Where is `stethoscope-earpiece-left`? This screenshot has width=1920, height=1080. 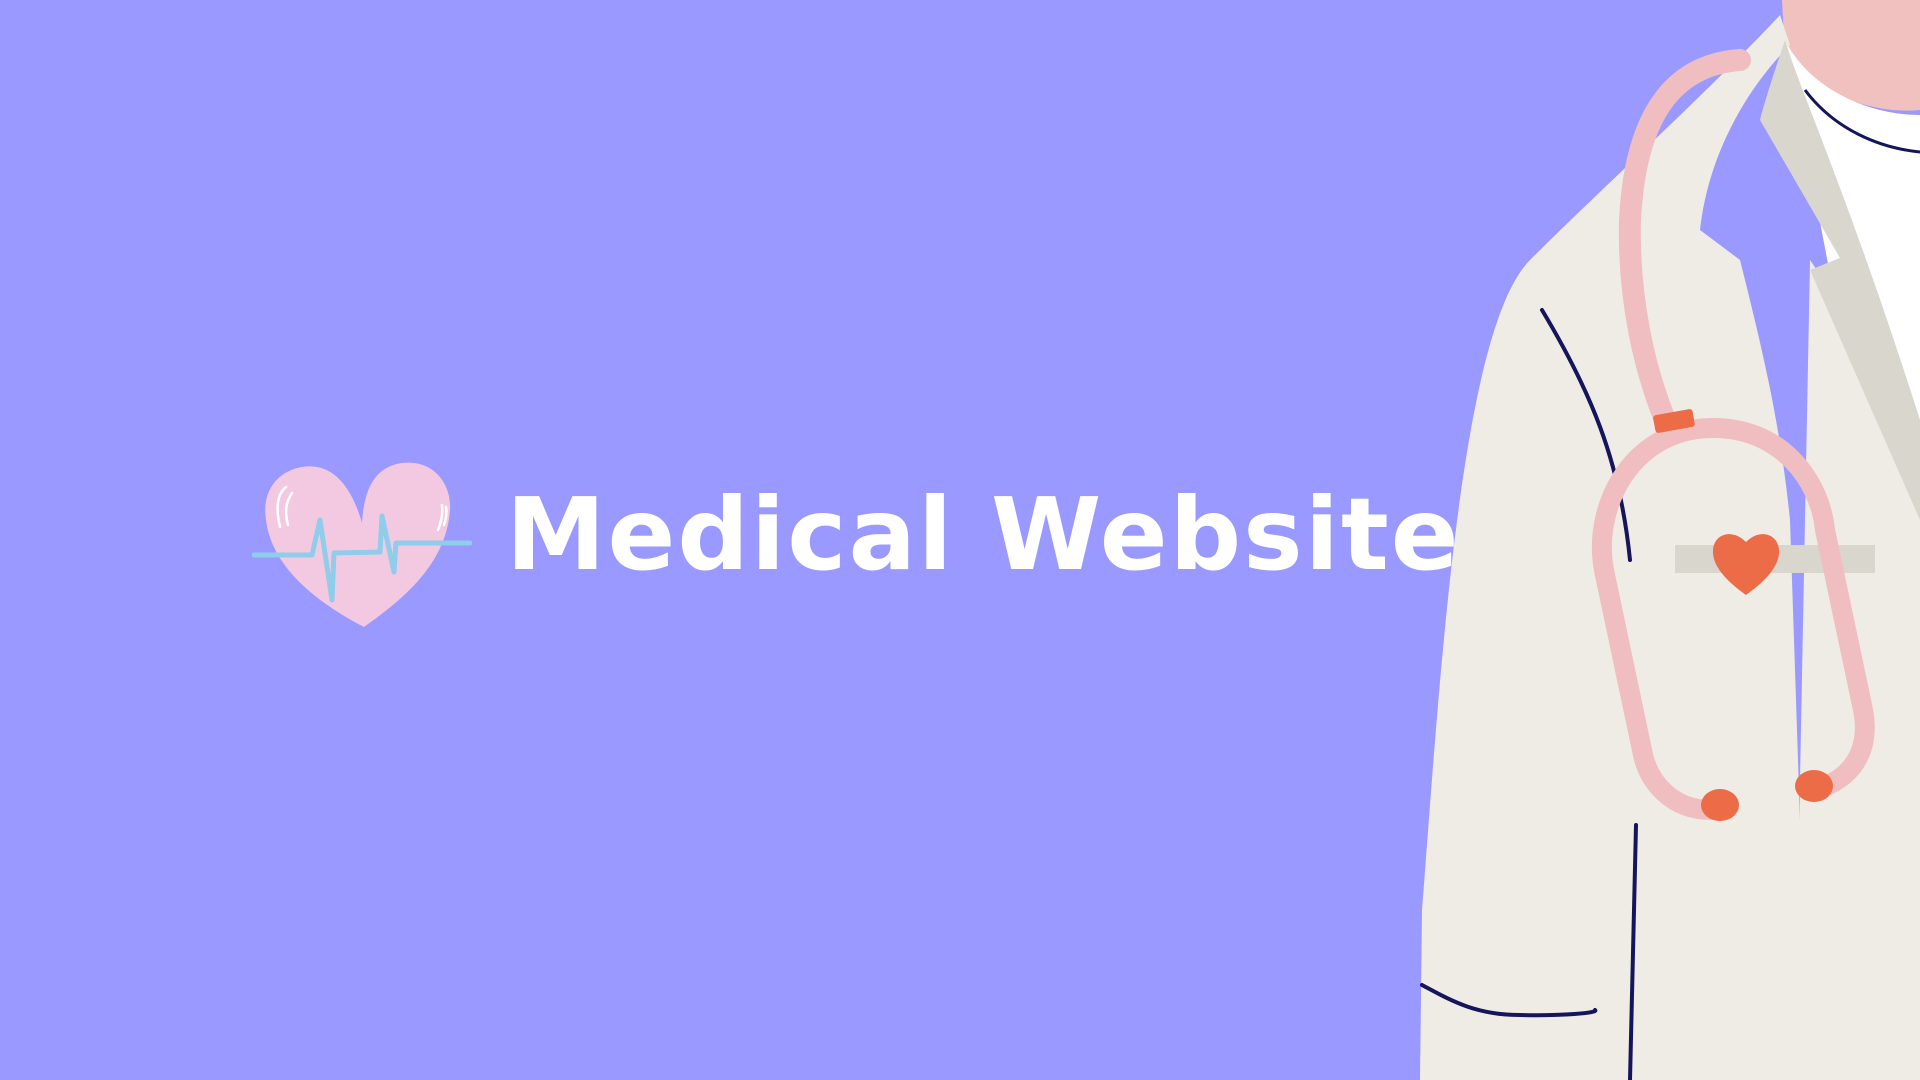
stethoscope-earpiece-left is located at coordinates (1720, 805).